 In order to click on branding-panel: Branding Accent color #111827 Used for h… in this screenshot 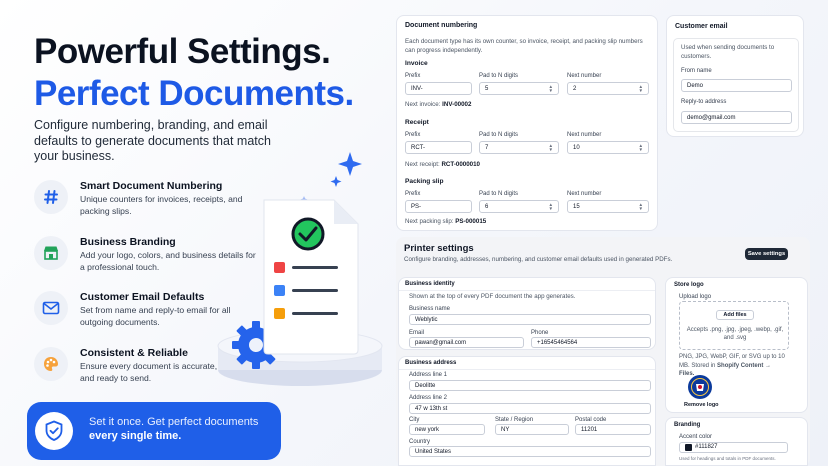, I will do `click(736, 441)`.